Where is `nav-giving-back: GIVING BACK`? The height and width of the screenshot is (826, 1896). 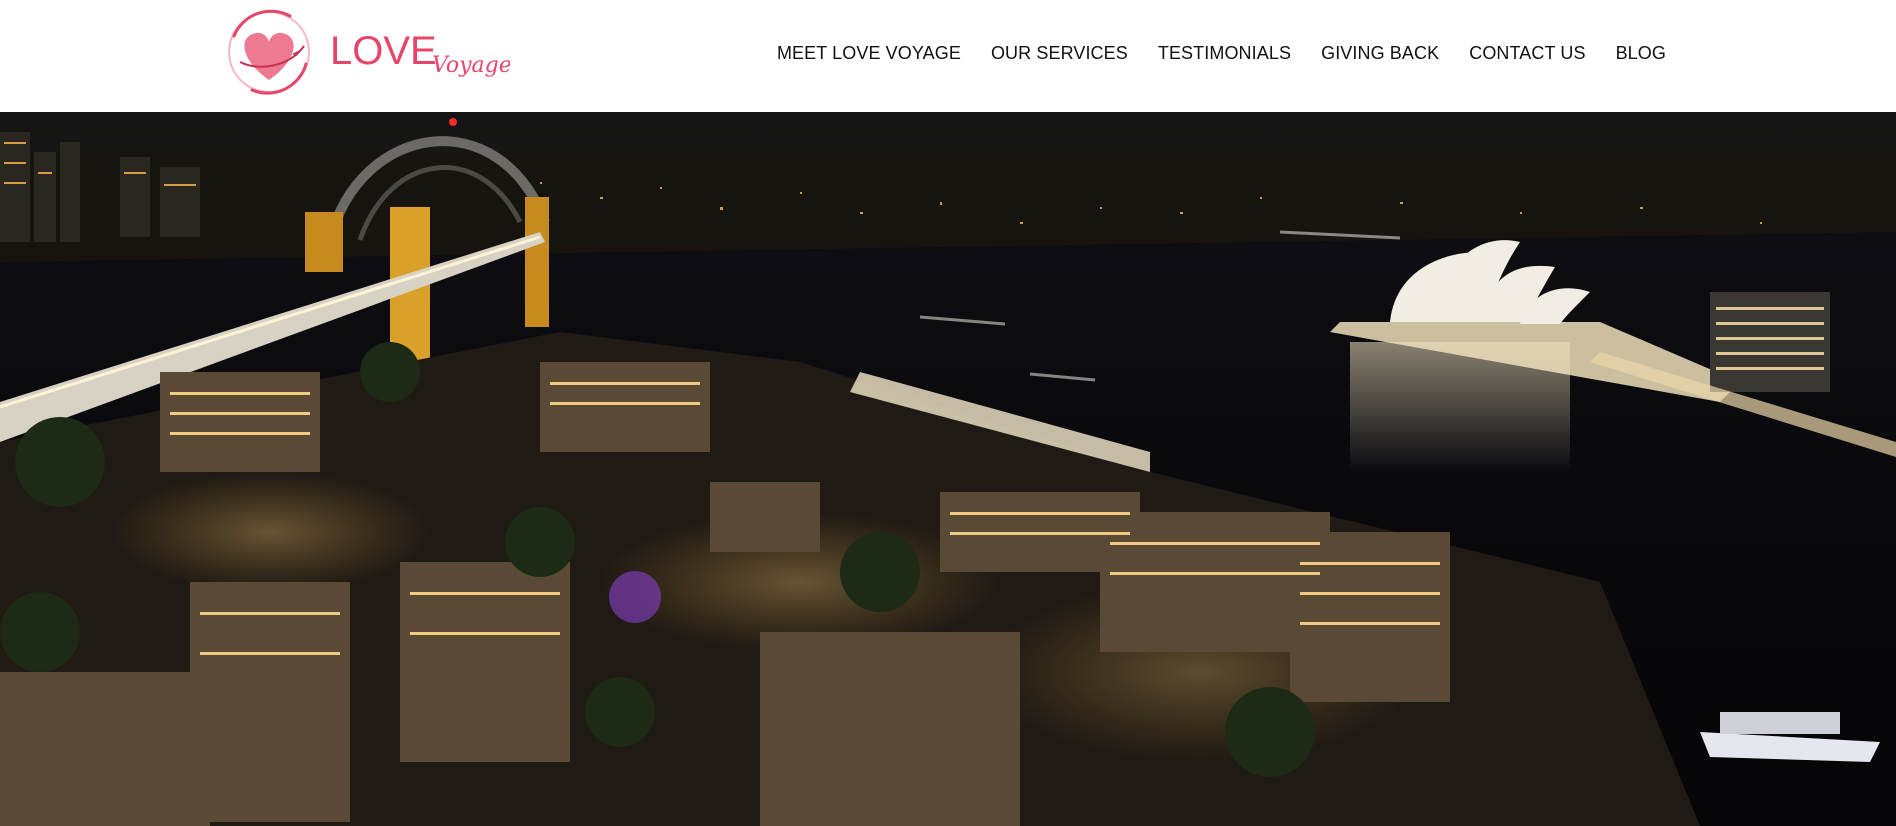 nav-giving-back: GIVING BACK is located at coordinates (1380, 53).